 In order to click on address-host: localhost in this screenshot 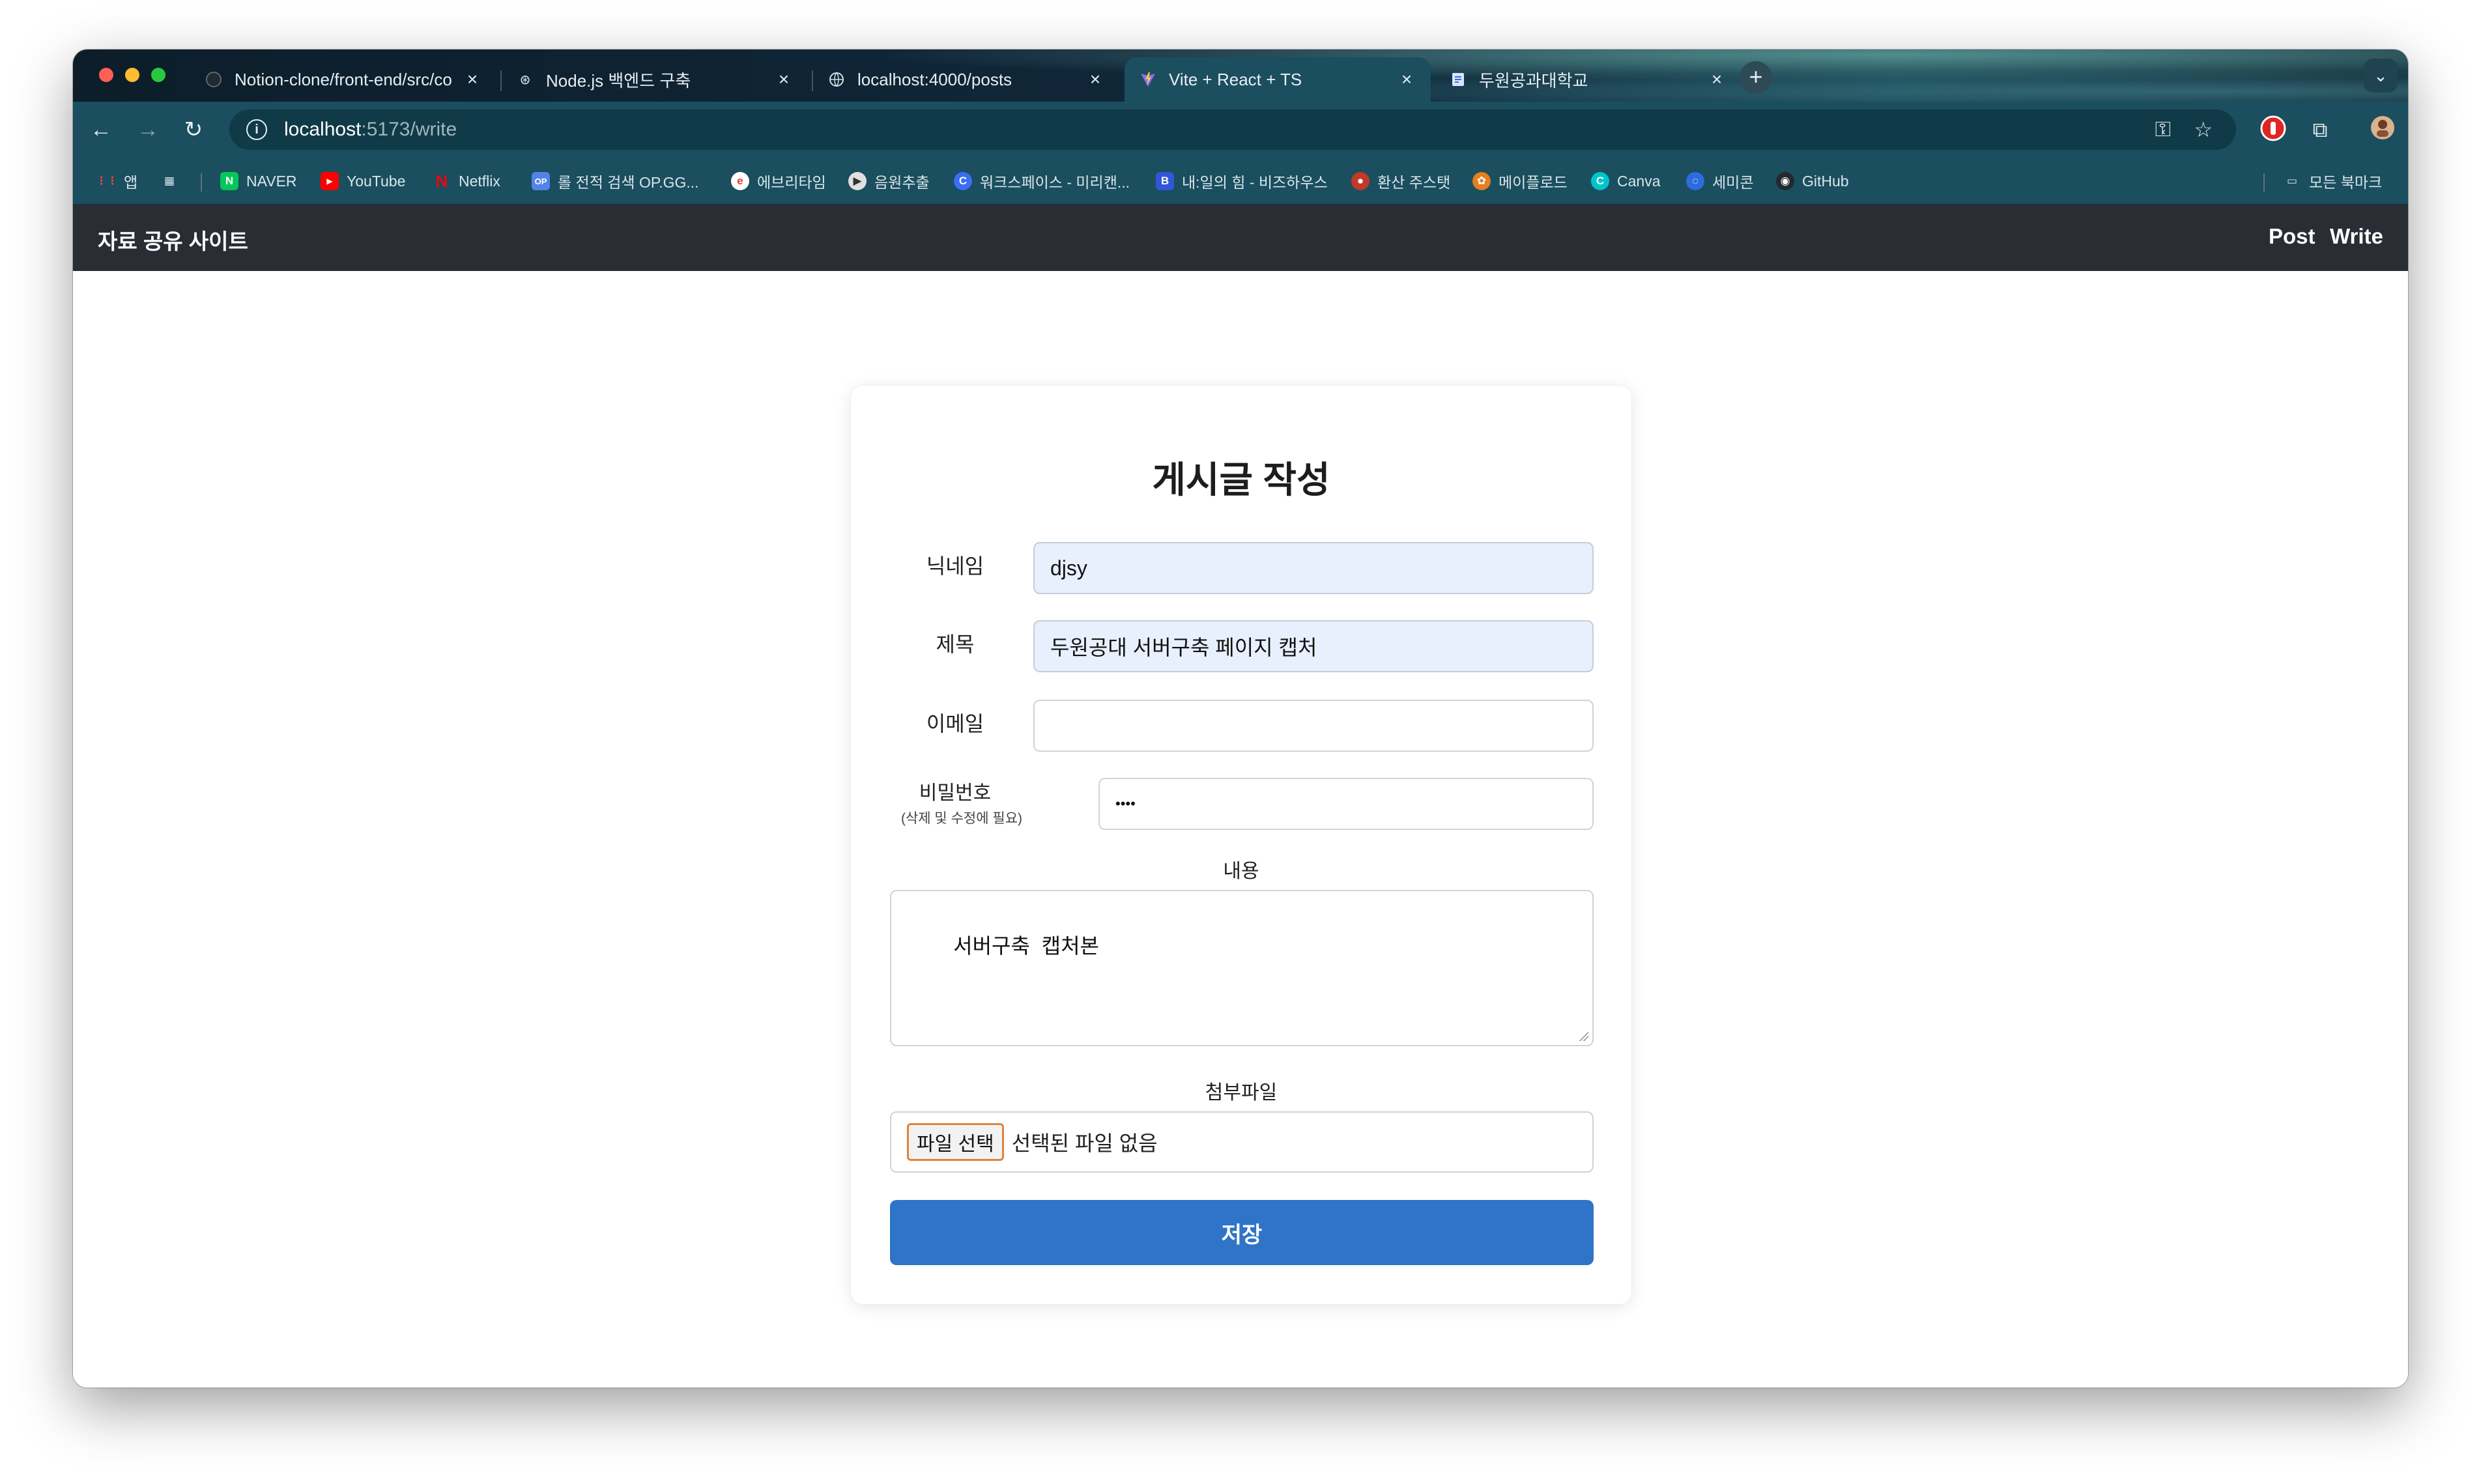, I will do `click(323, 130)`.